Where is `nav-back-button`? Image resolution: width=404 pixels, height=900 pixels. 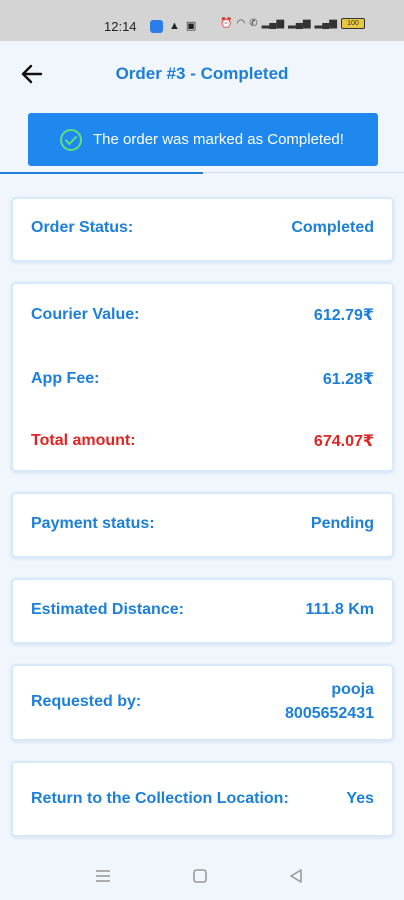 nav-back-button is located at coordinates (296, 876).